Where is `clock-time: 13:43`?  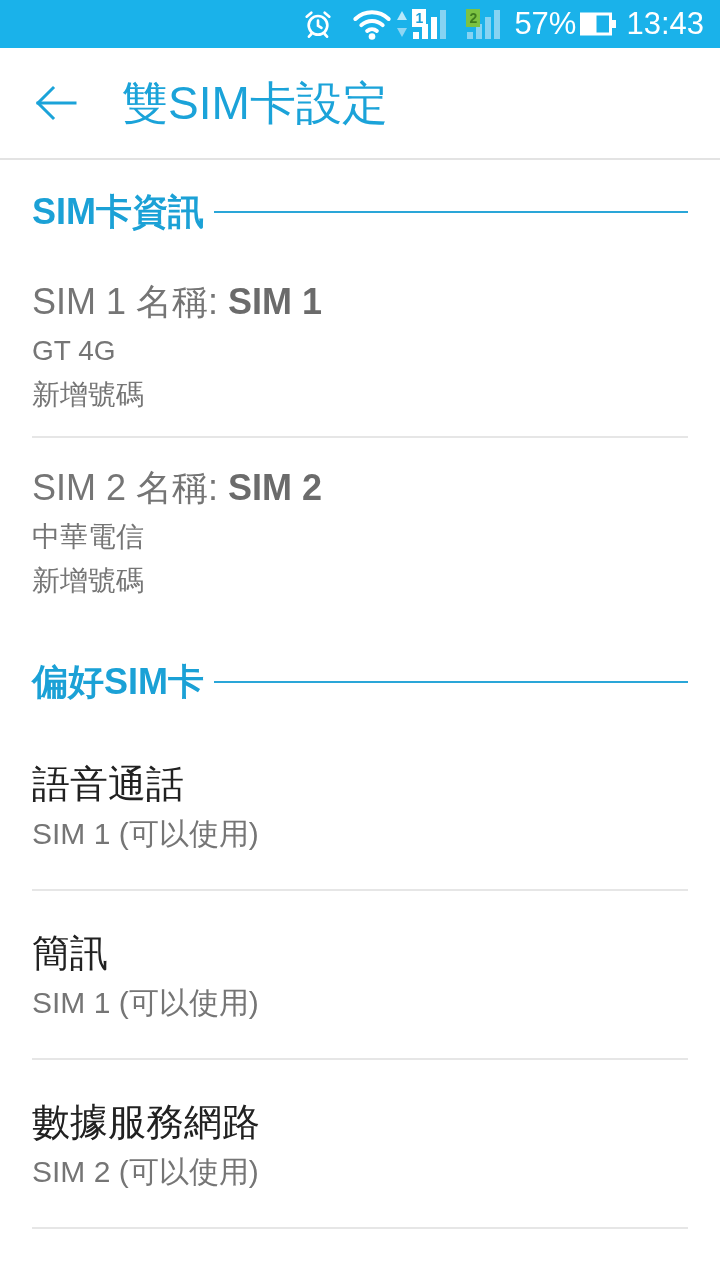 clock-time: 13:43 is located at coordinates (665, 24).